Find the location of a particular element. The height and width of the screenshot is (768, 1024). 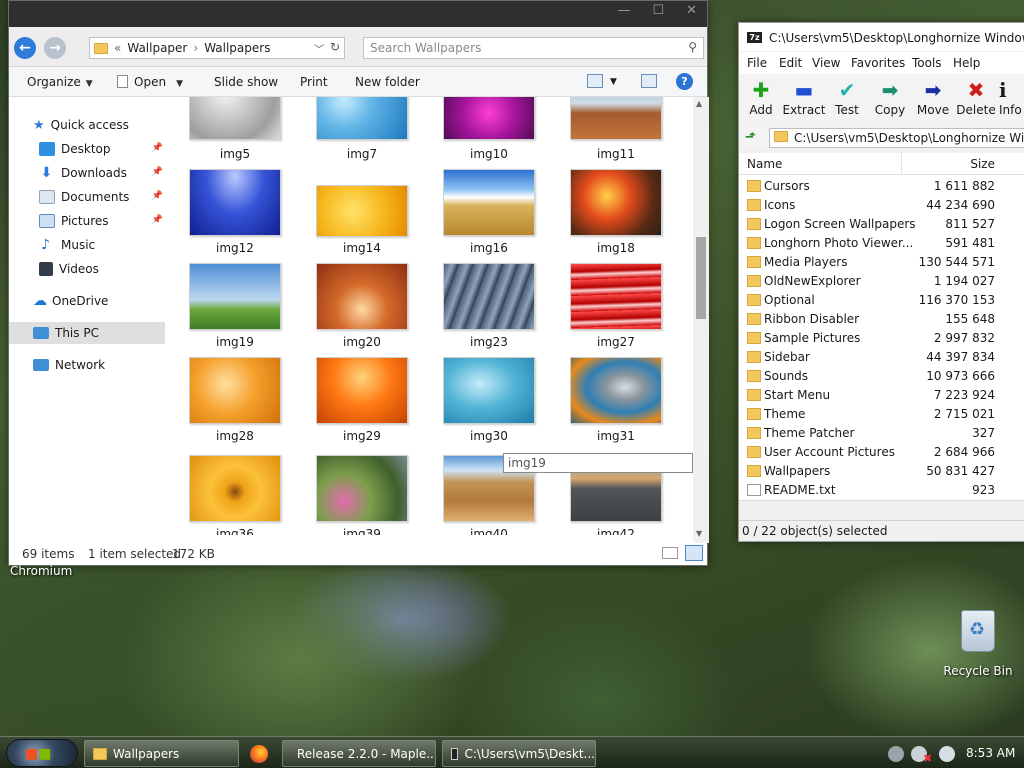

help-button: ? is located at coordinates (684, 81).